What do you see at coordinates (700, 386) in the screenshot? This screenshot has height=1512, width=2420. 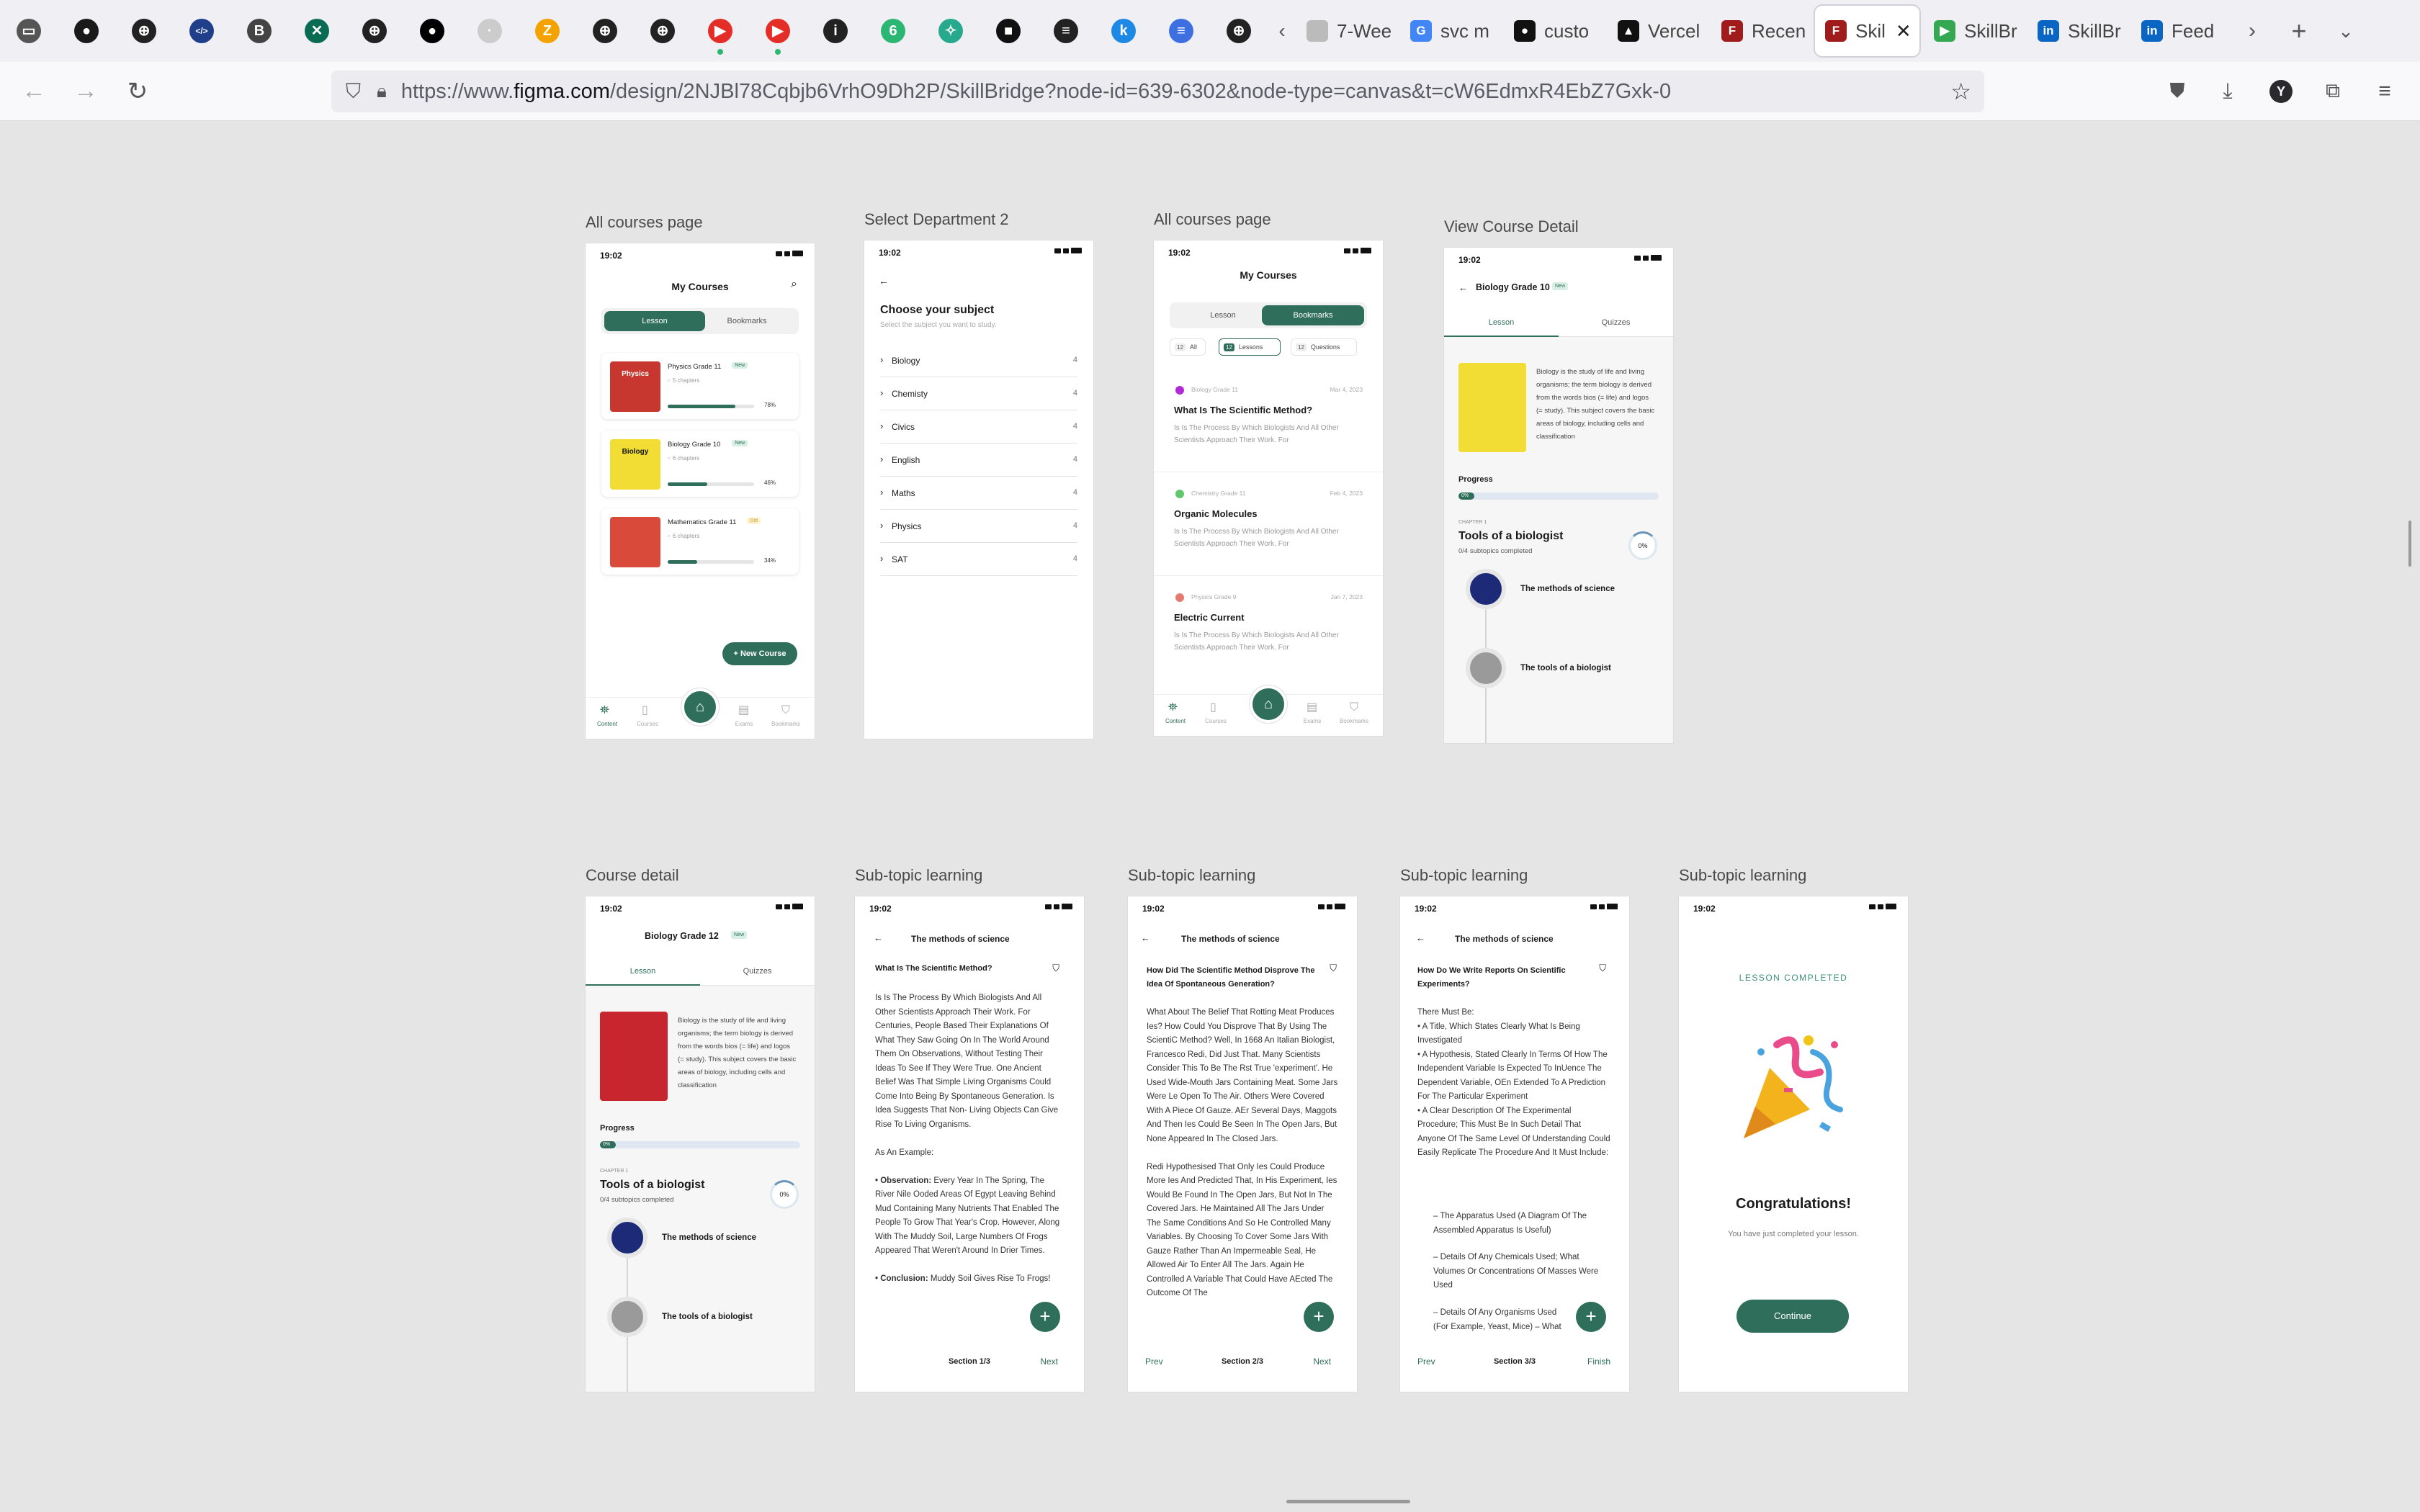 I see `course-card: Physics Physics Grade 11 New ▫ 5 chapters 78%` at bounding box center [700, 386].